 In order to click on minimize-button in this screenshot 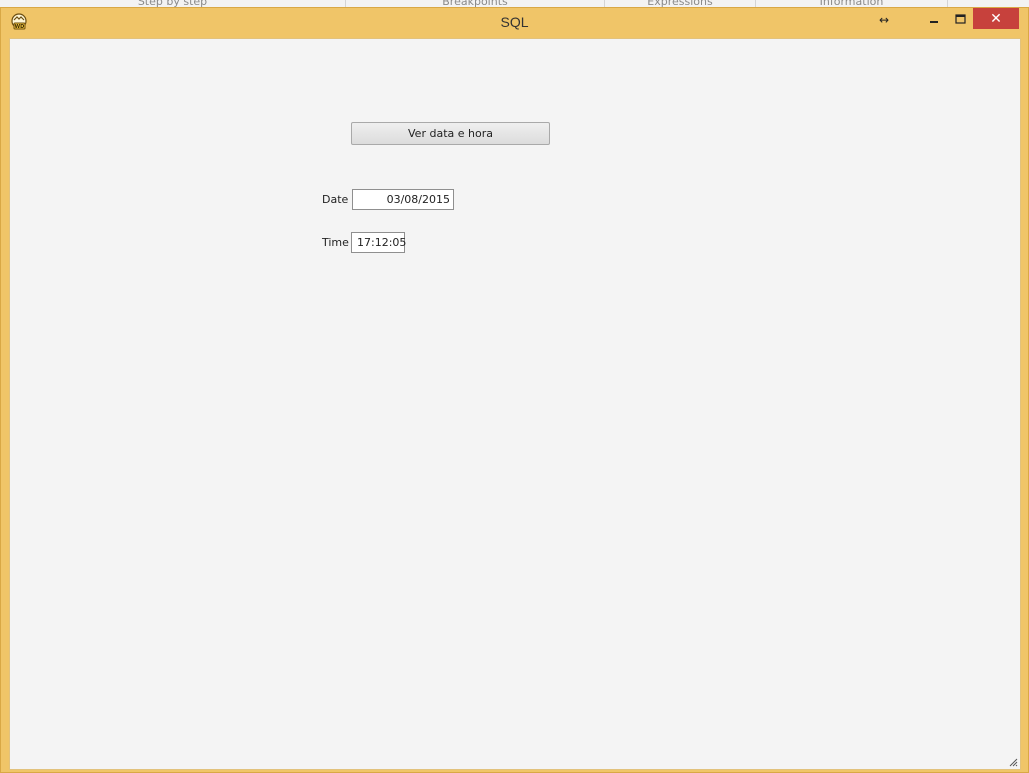, I will do `click(934, 18)`.